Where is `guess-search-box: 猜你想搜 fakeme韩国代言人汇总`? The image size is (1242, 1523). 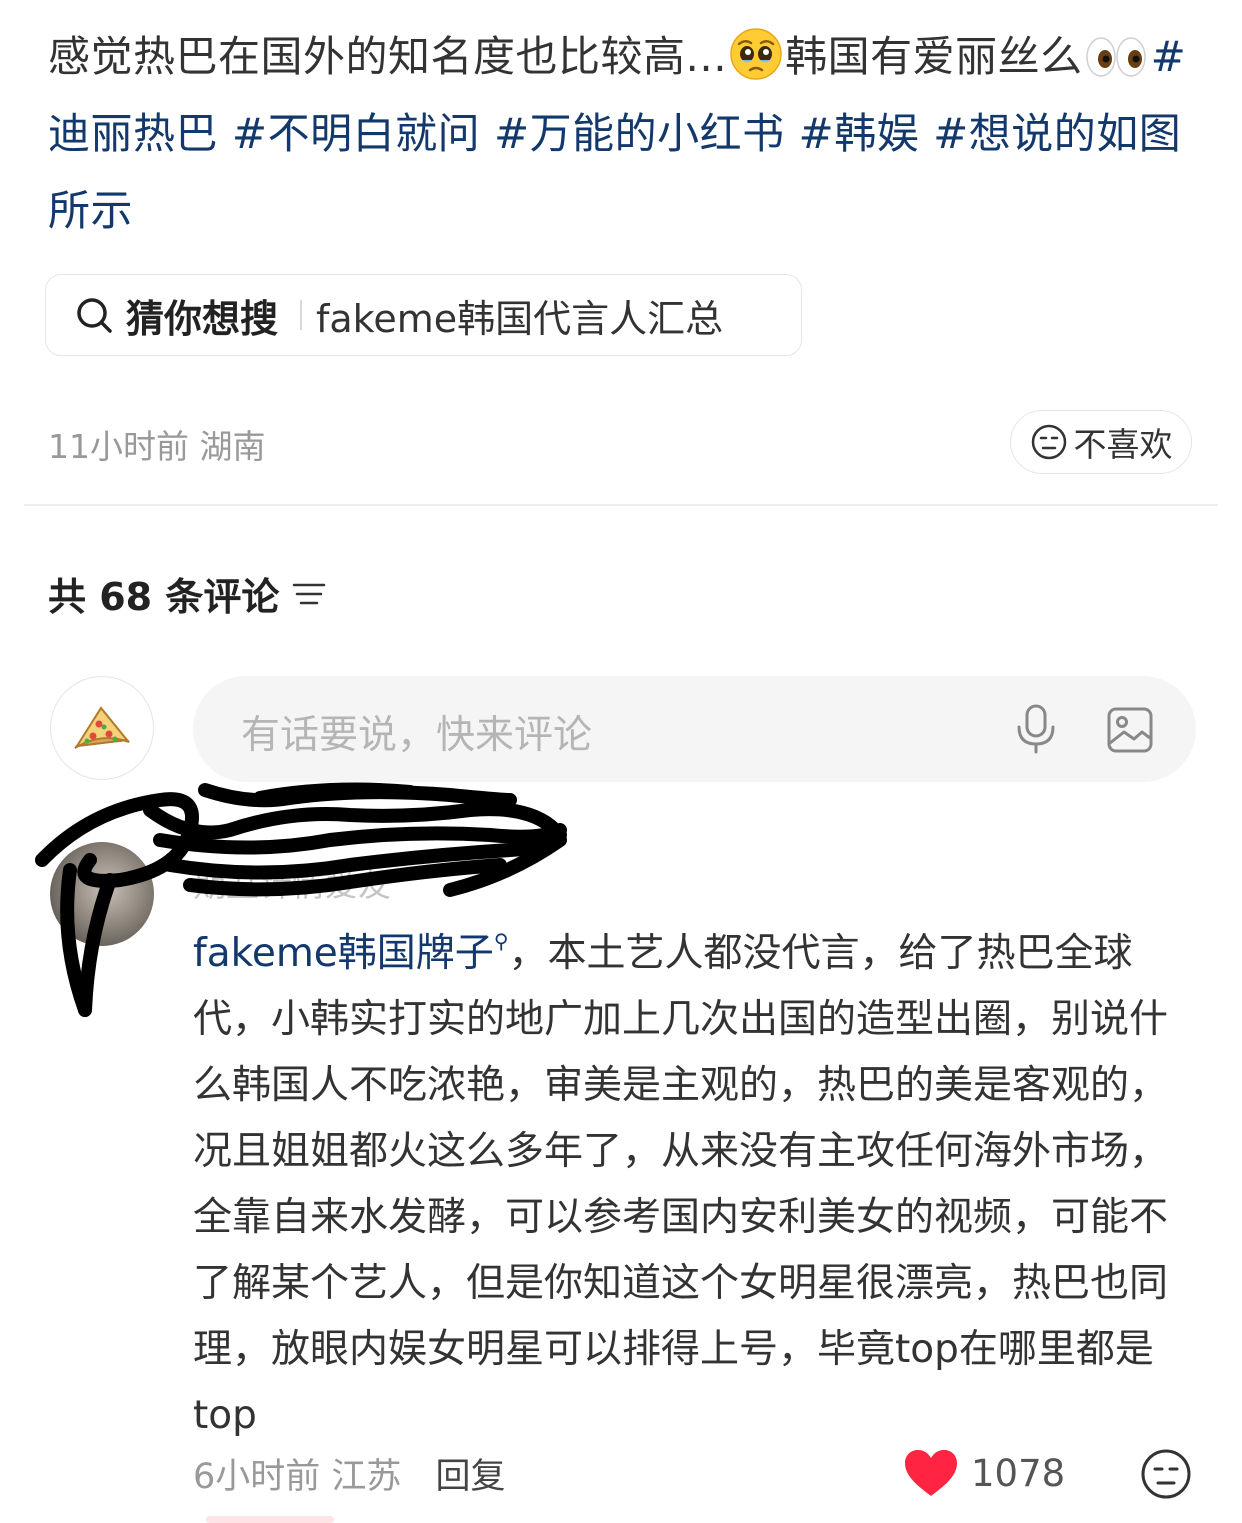 guess-search-box: 猜你想搜 fakeme韩国代言人汇总 is located at coordinates (423, 315).